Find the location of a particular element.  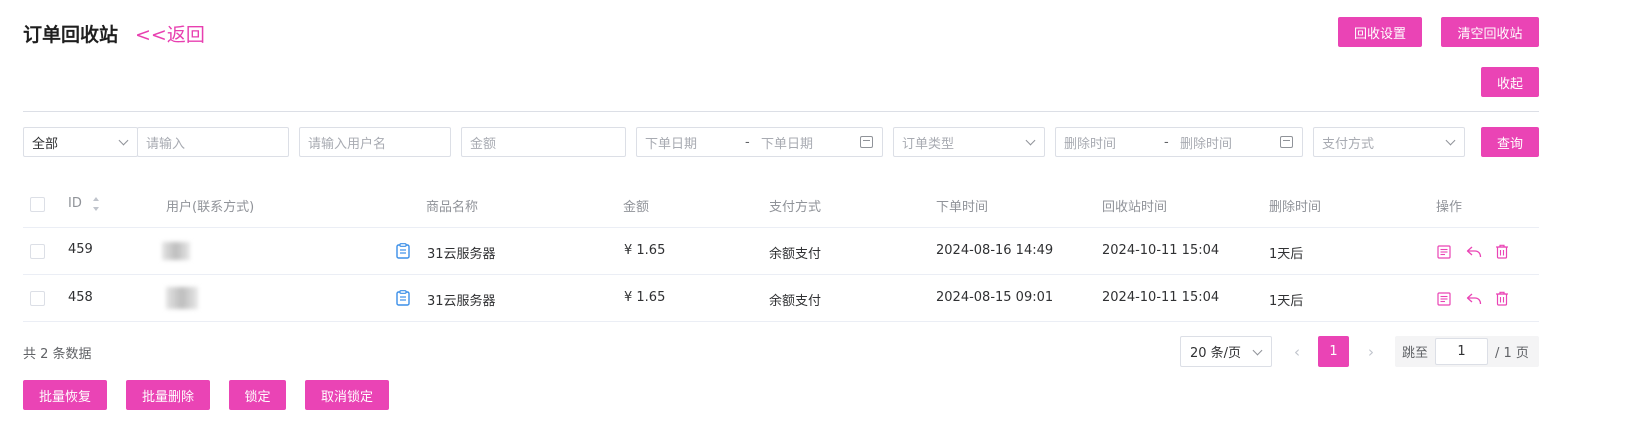

column-header-recycle-time: 回收站时间 is located at coordinates (1135, 207).